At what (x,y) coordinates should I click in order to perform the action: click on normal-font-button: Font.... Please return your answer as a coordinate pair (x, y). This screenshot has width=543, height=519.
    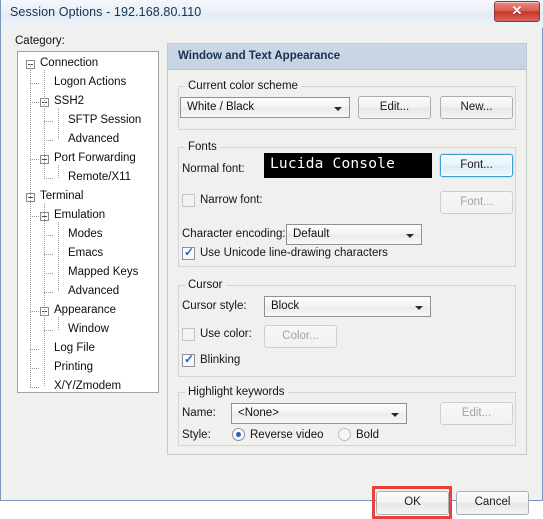
    Looking at the image, I should click on (476, 165).